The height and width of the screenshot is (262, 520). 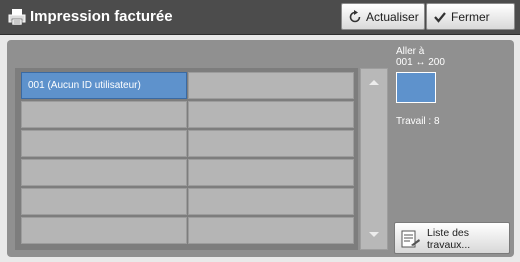 I want to click on close-label: Fermer, so click(x=470, y=16).